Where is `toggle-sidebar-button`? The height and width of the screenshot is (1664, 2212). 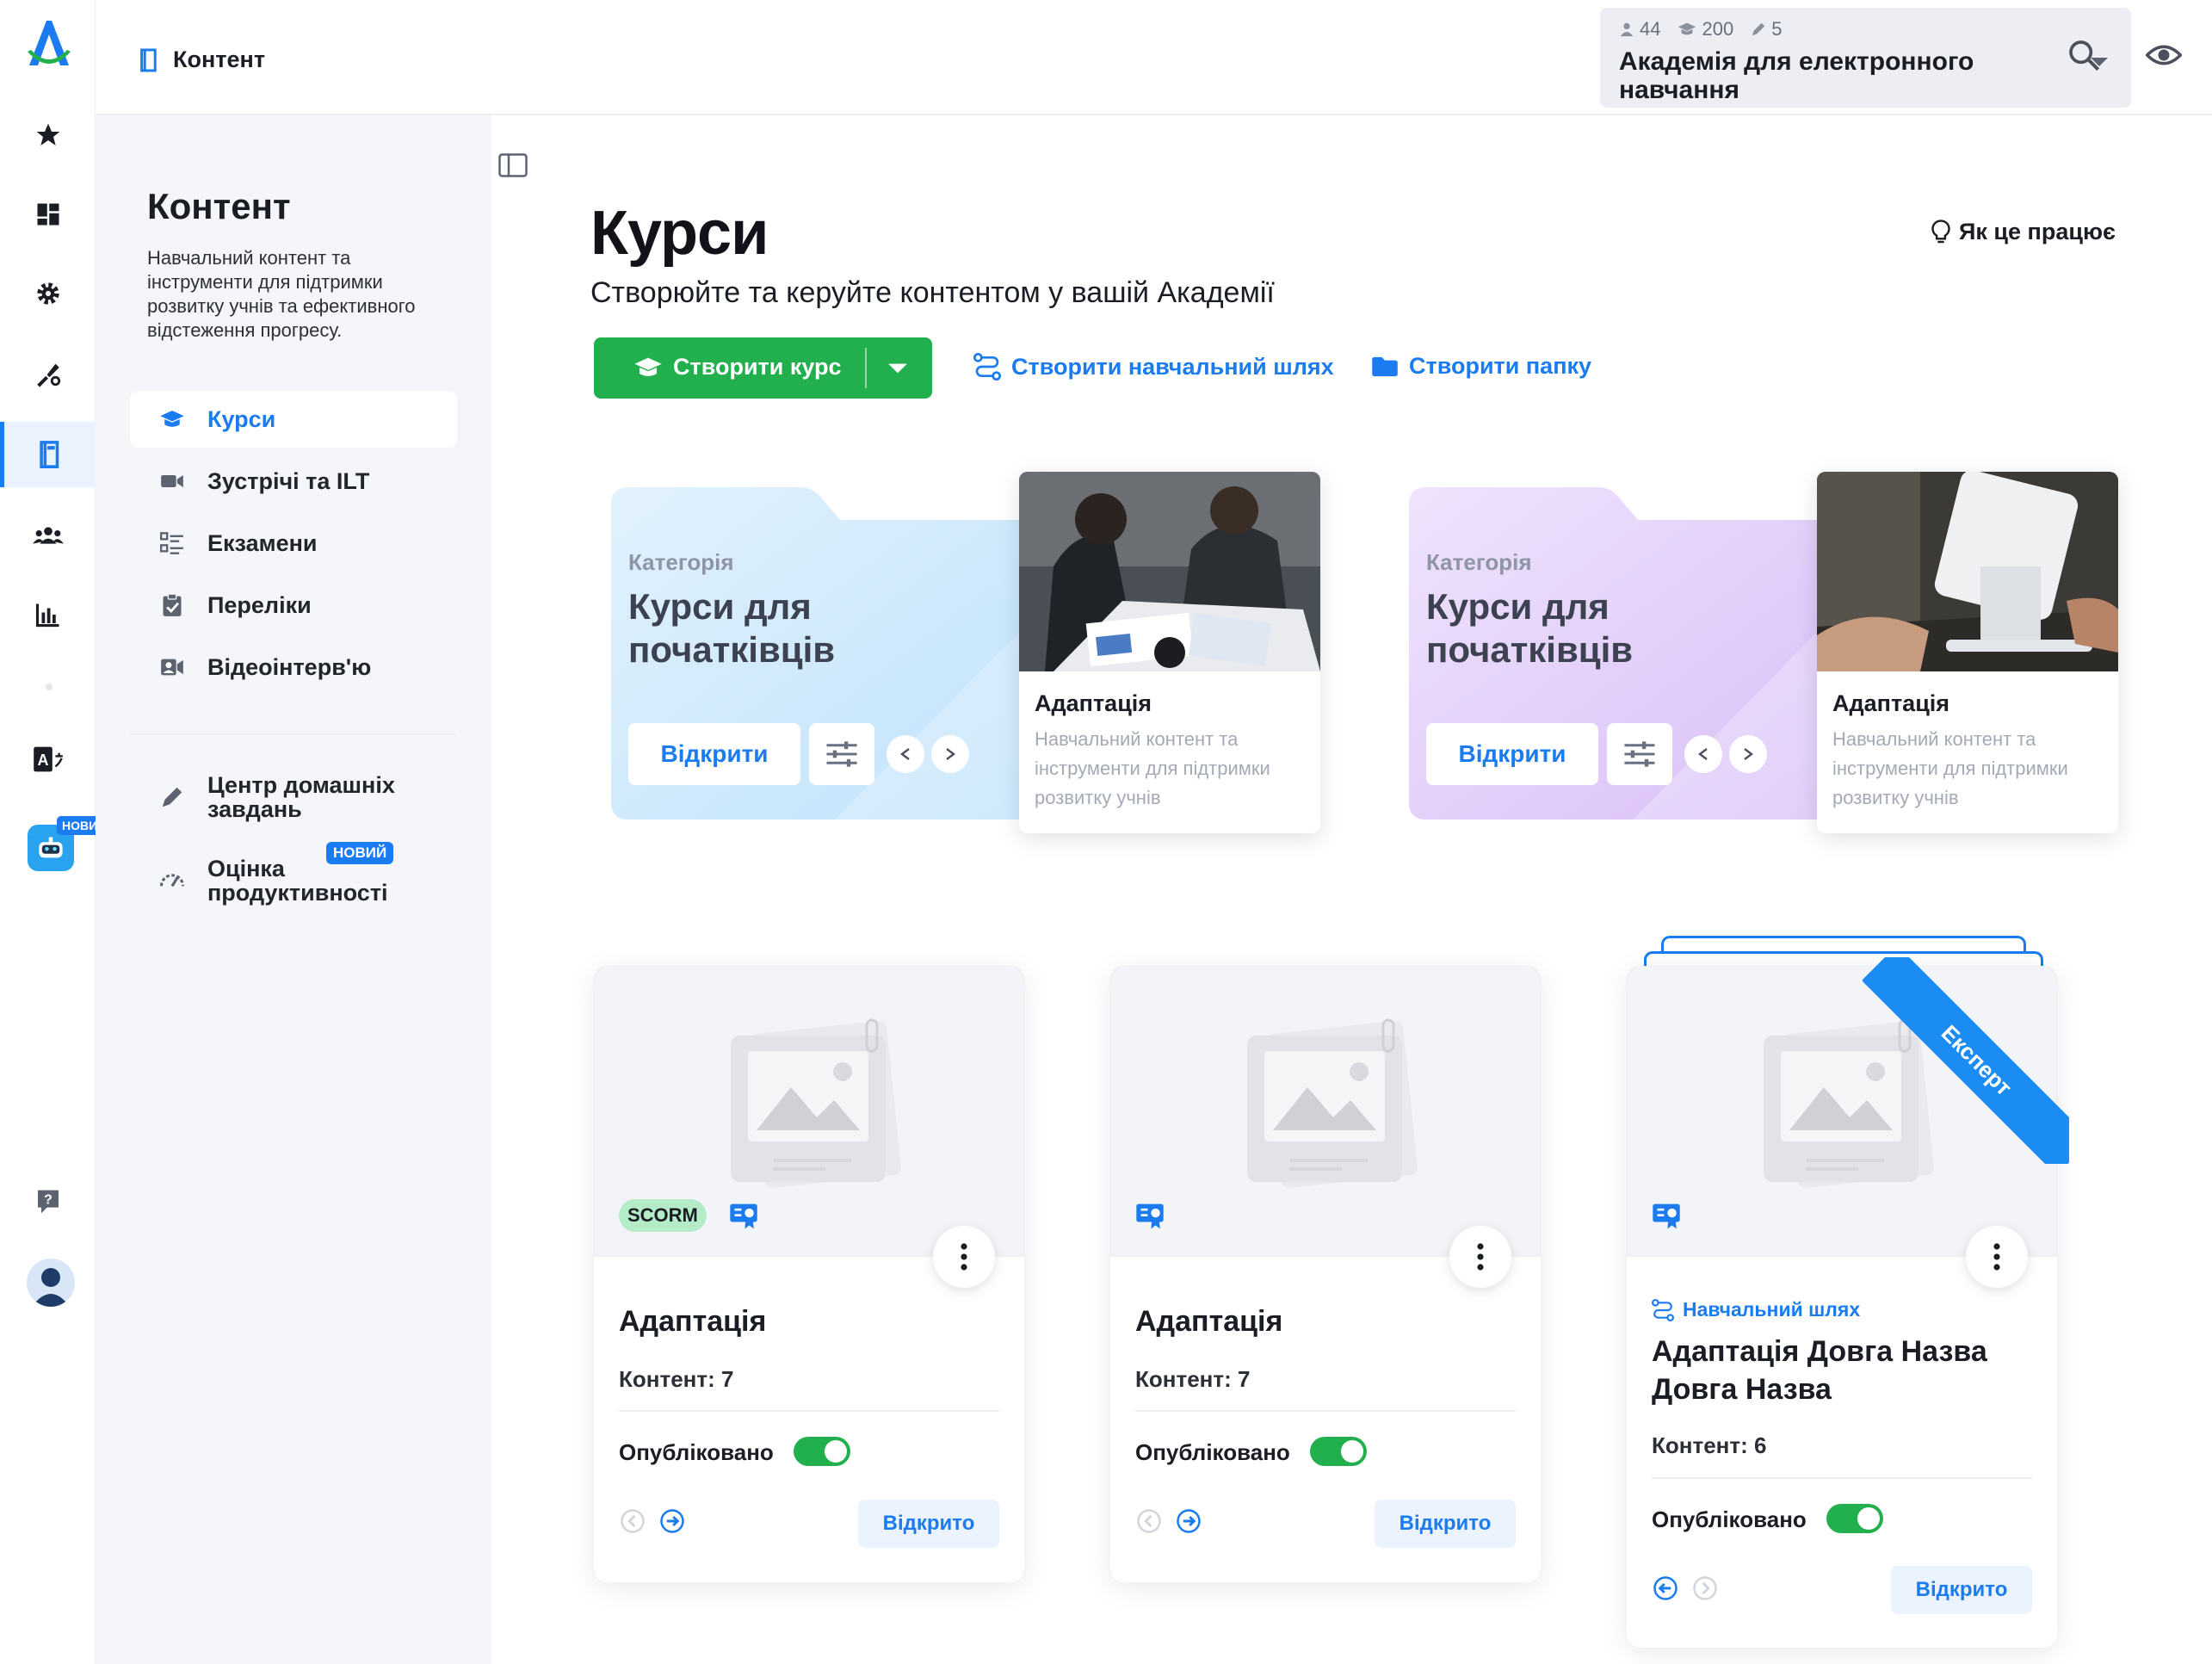
toggle-sidebar-button is located at coordinates (514, 167).